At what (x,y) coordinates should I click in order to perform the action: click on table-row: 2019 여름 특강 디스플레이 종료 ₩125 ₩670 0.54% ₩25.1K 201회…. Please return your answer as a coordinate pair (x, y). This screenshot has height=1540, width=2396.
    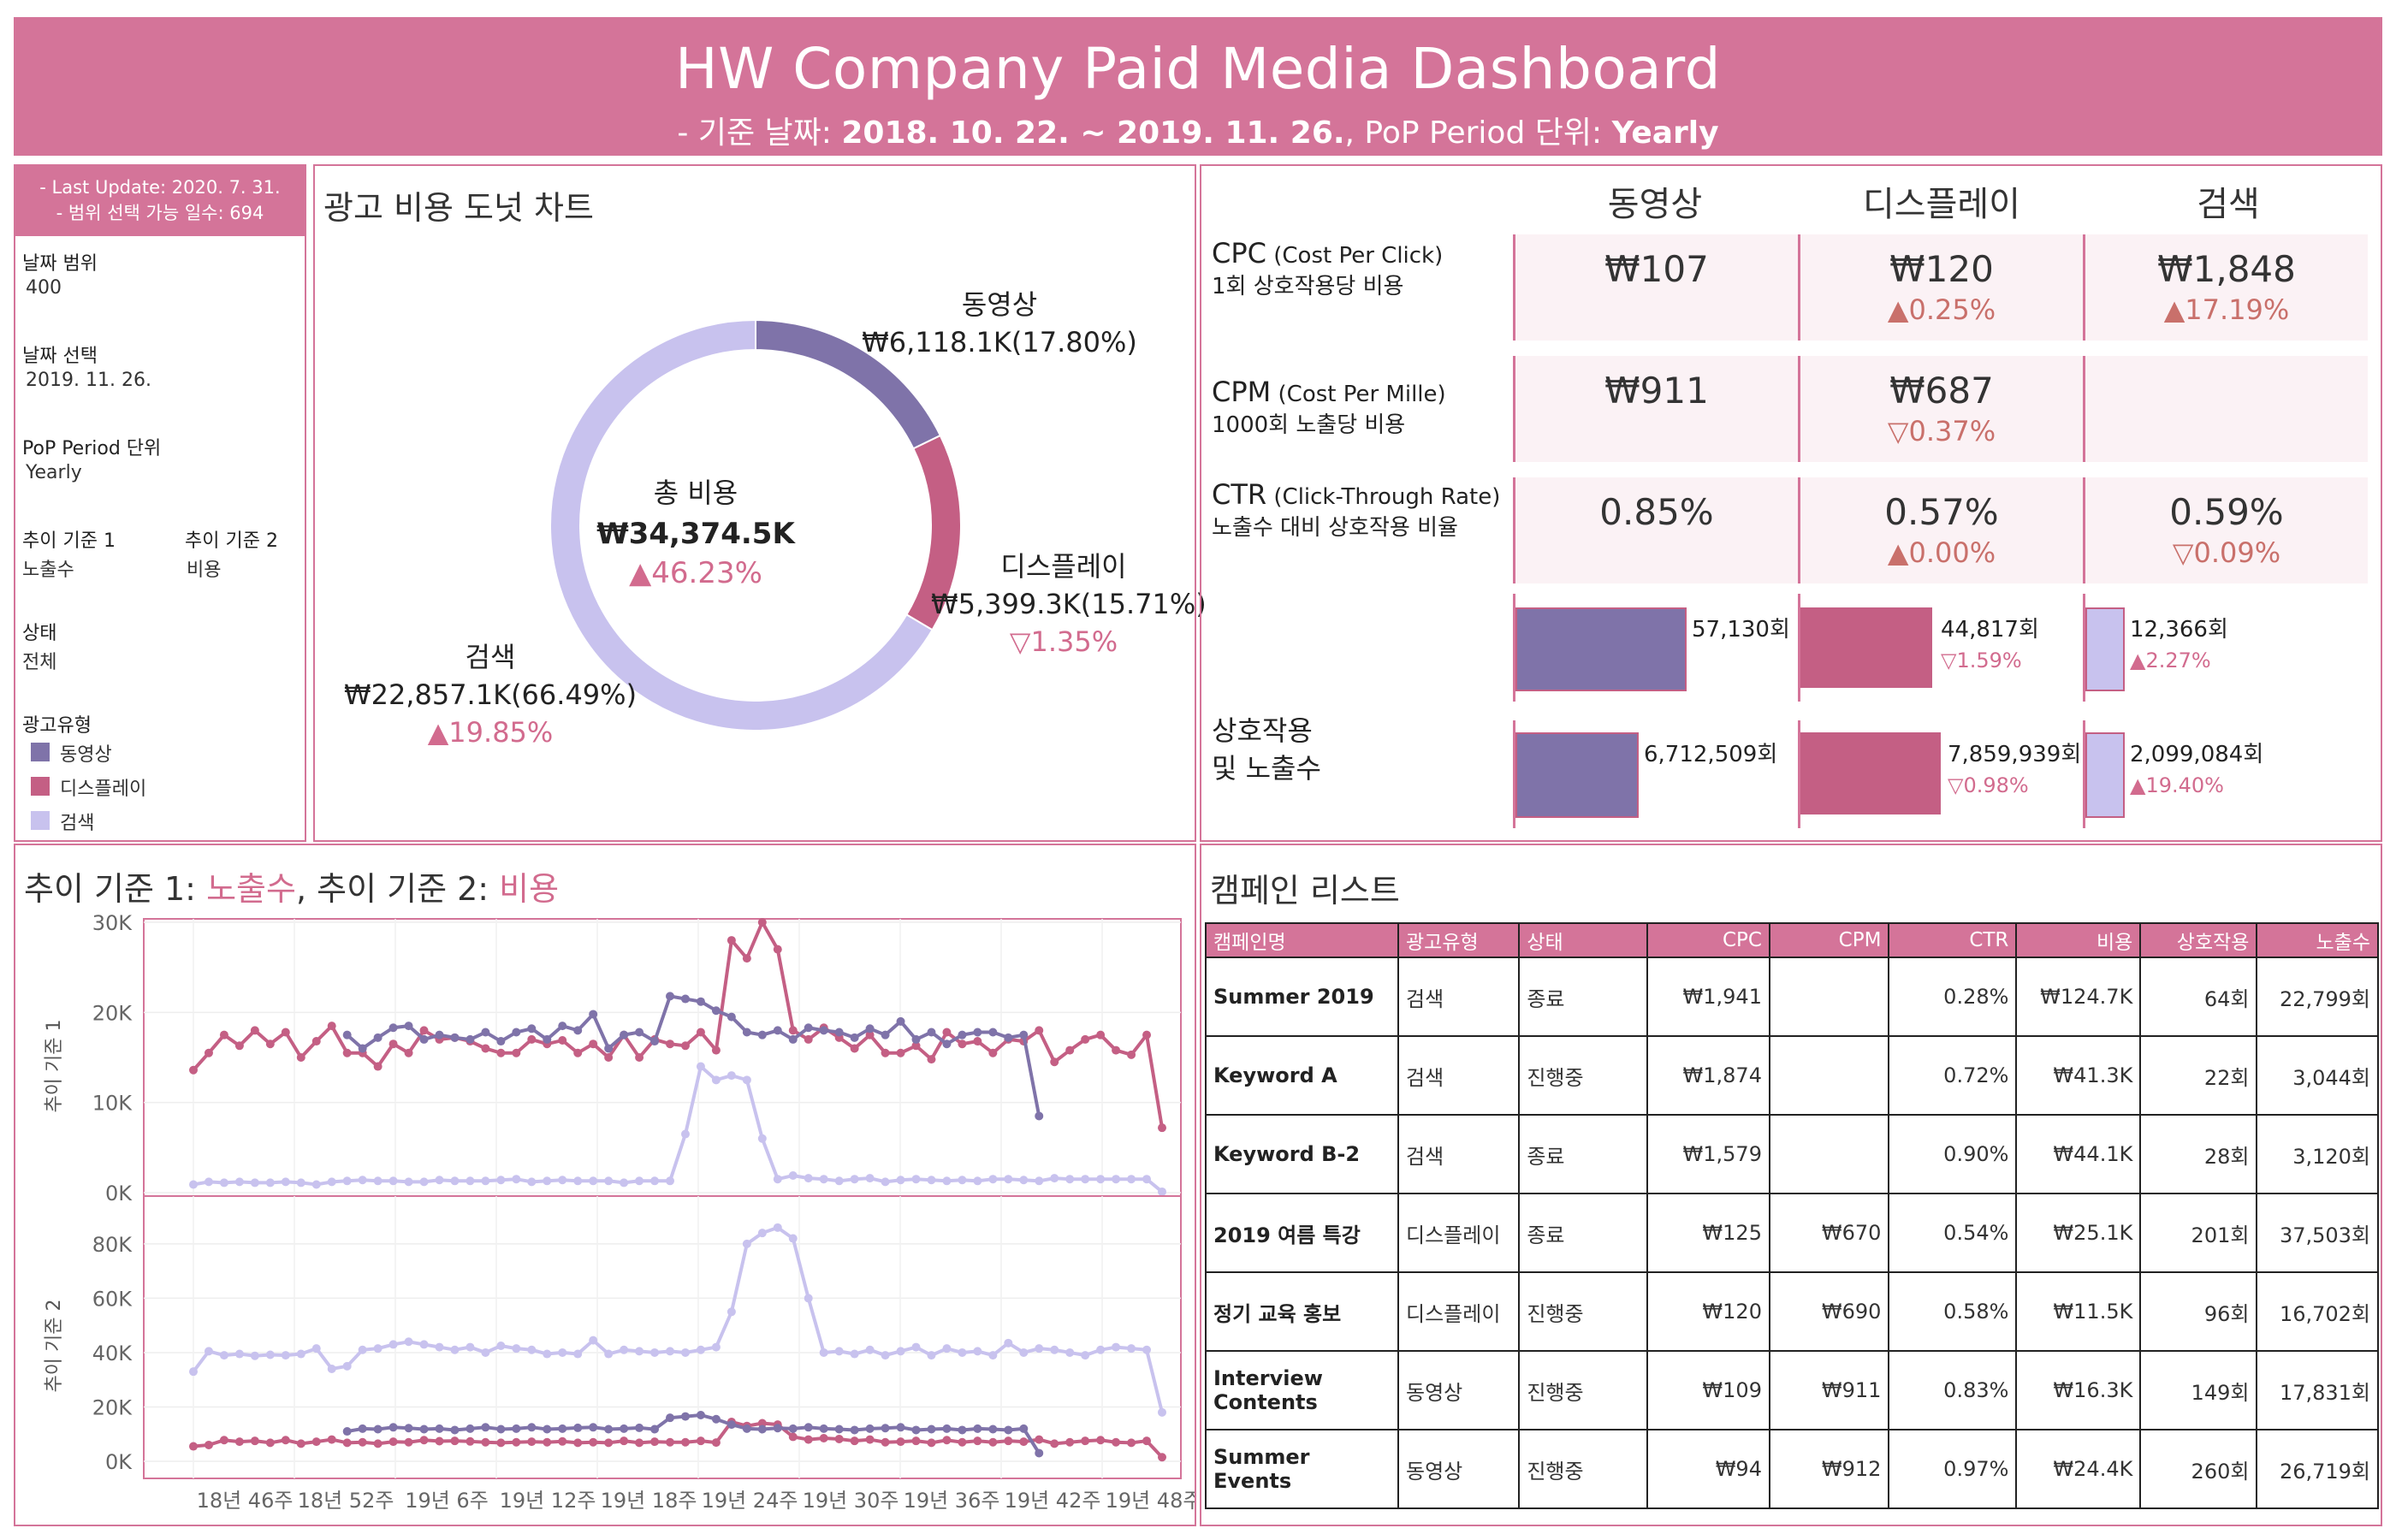
    Looking at the image, I should click on (1792, 1233).